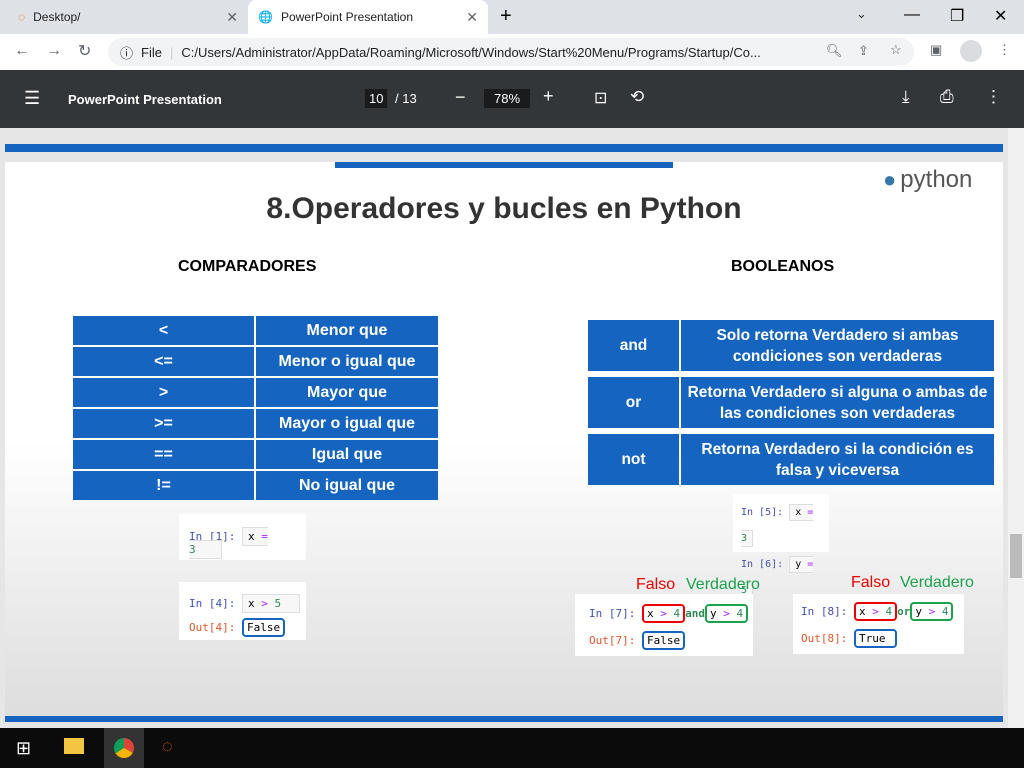  What do you see at coordinates (22, 17) in the screenshot?
I see `tab-icon: ◌` at bounding box center [22, 17].